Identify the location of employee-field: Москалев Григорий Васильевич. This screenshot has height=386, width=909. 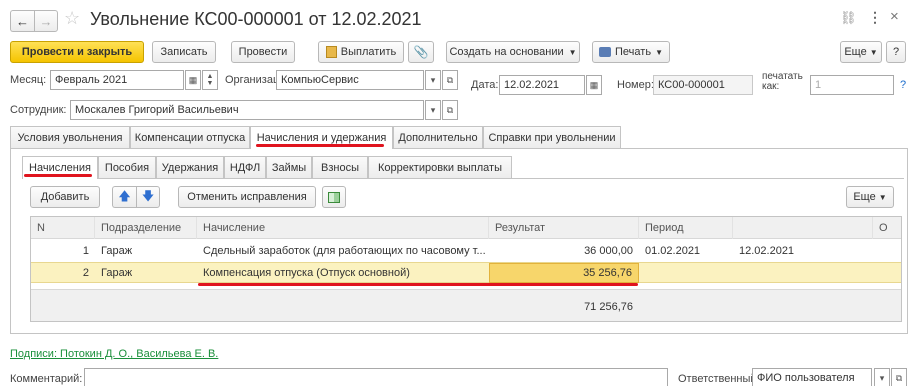
(247, 110).